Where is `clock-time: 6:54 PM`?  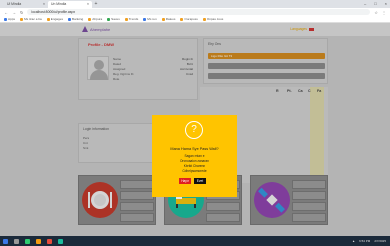 clock-time: 6:54 PM is located at coordinates (364, 241).